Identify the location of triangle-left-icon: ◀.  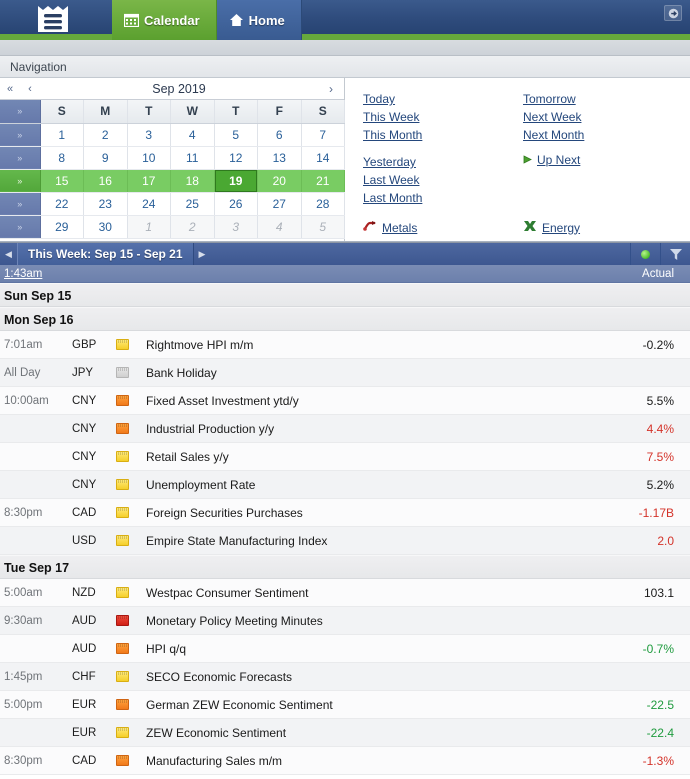
(8, 254).